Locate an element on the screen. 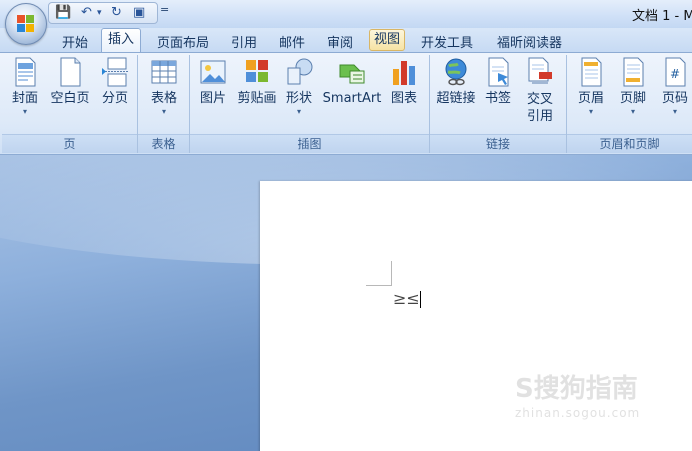 The image size is (692, 451). customize-qat-button: = is located at coordinates (164, 9).